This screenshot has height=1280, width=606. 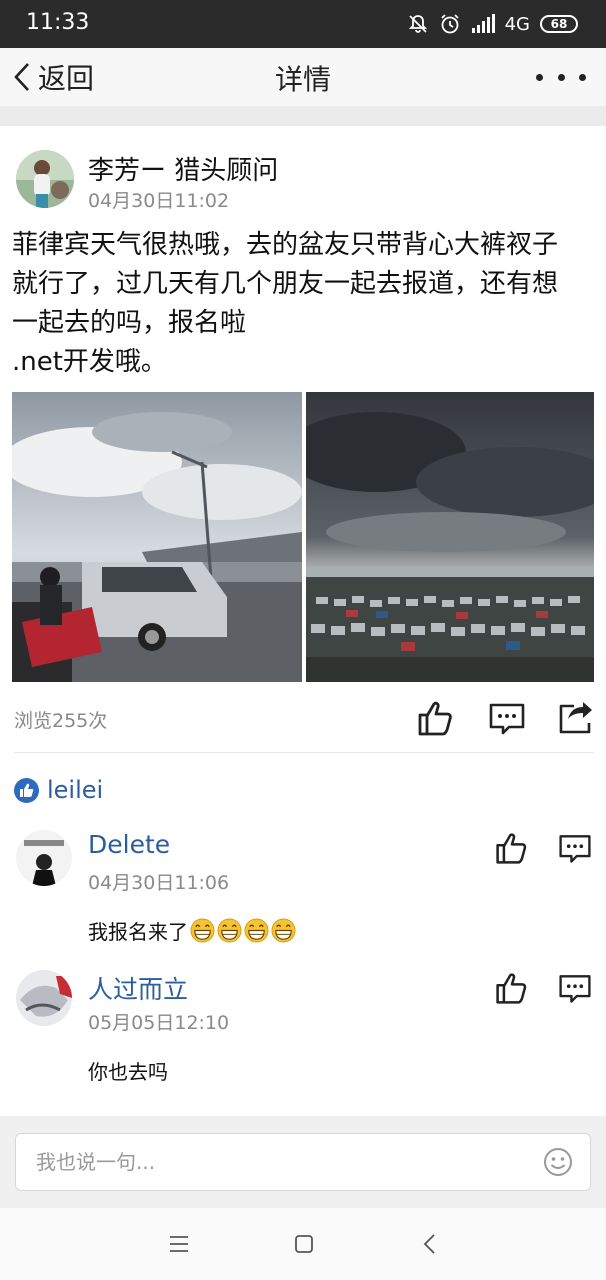 What do you see at coordinates (430, 1244) in the screenshot?
I see `back-nav-icon` at bounding box center [430, 1244].